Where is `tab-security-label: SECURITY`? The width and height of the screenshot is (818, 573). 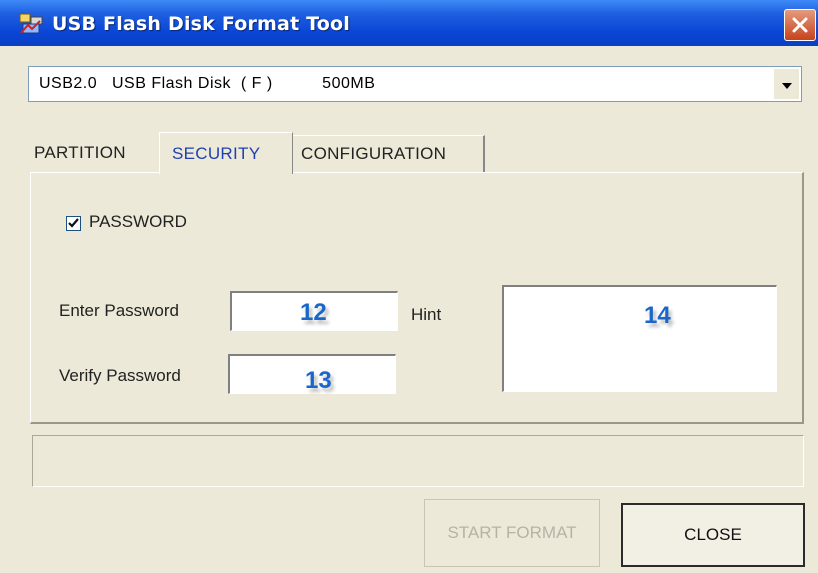
tab-security-label: SECURITY is located at coordinates (216, 153).